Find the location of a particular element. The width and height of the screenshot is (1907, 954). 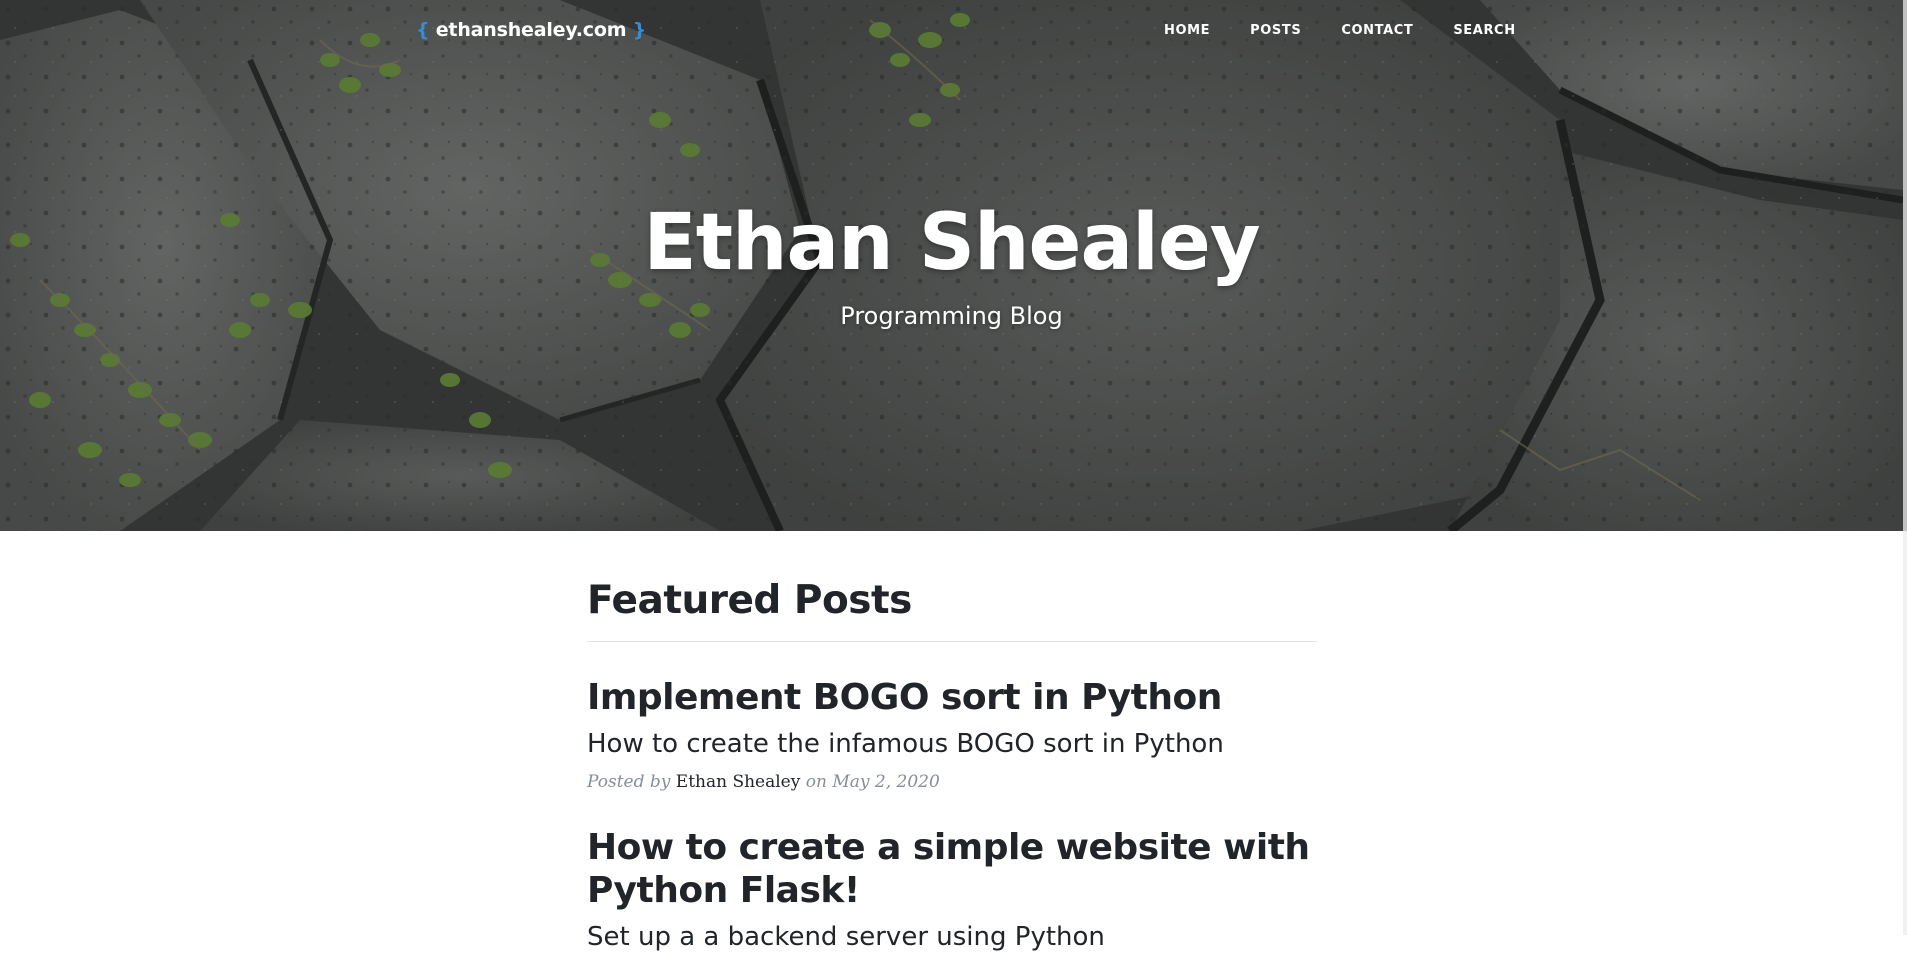

nav-link-home: HOME is located at coordinates (1187, 30).